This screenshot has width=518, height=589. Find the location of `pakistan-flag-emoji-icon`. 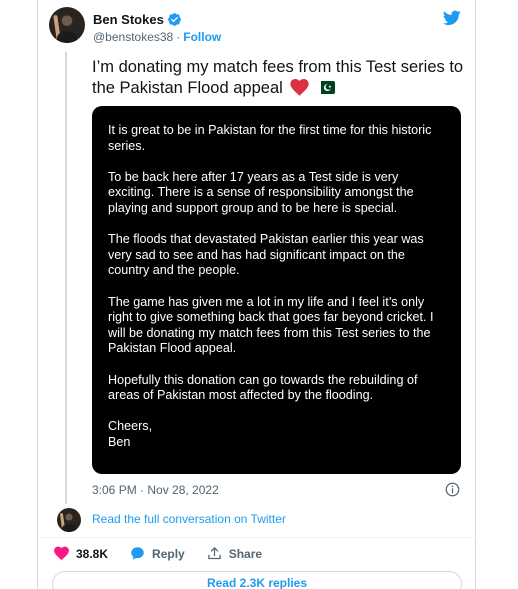

pakistan-flag-emoji-icon is located at coordinates (326, 87).